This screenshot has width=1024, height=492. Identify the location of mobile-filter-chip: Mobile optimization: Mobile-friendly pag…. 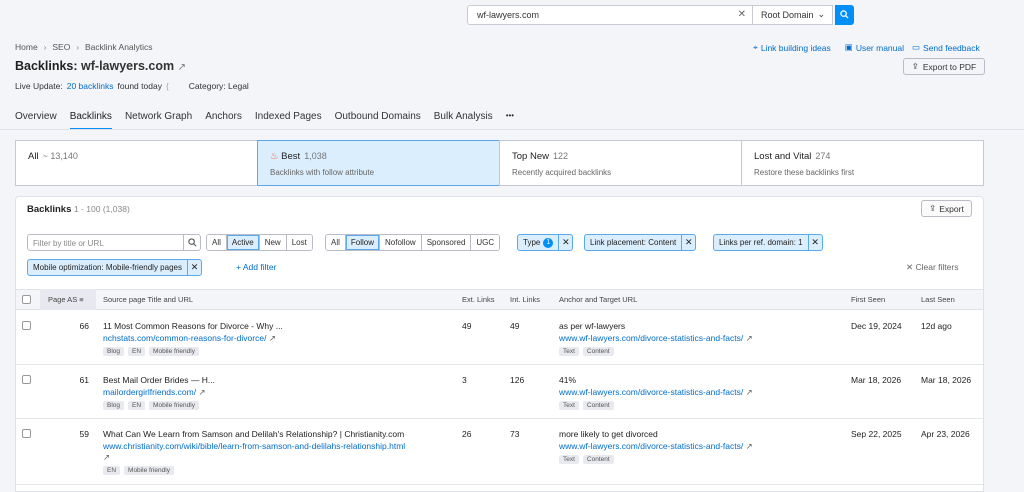
(114, 267).